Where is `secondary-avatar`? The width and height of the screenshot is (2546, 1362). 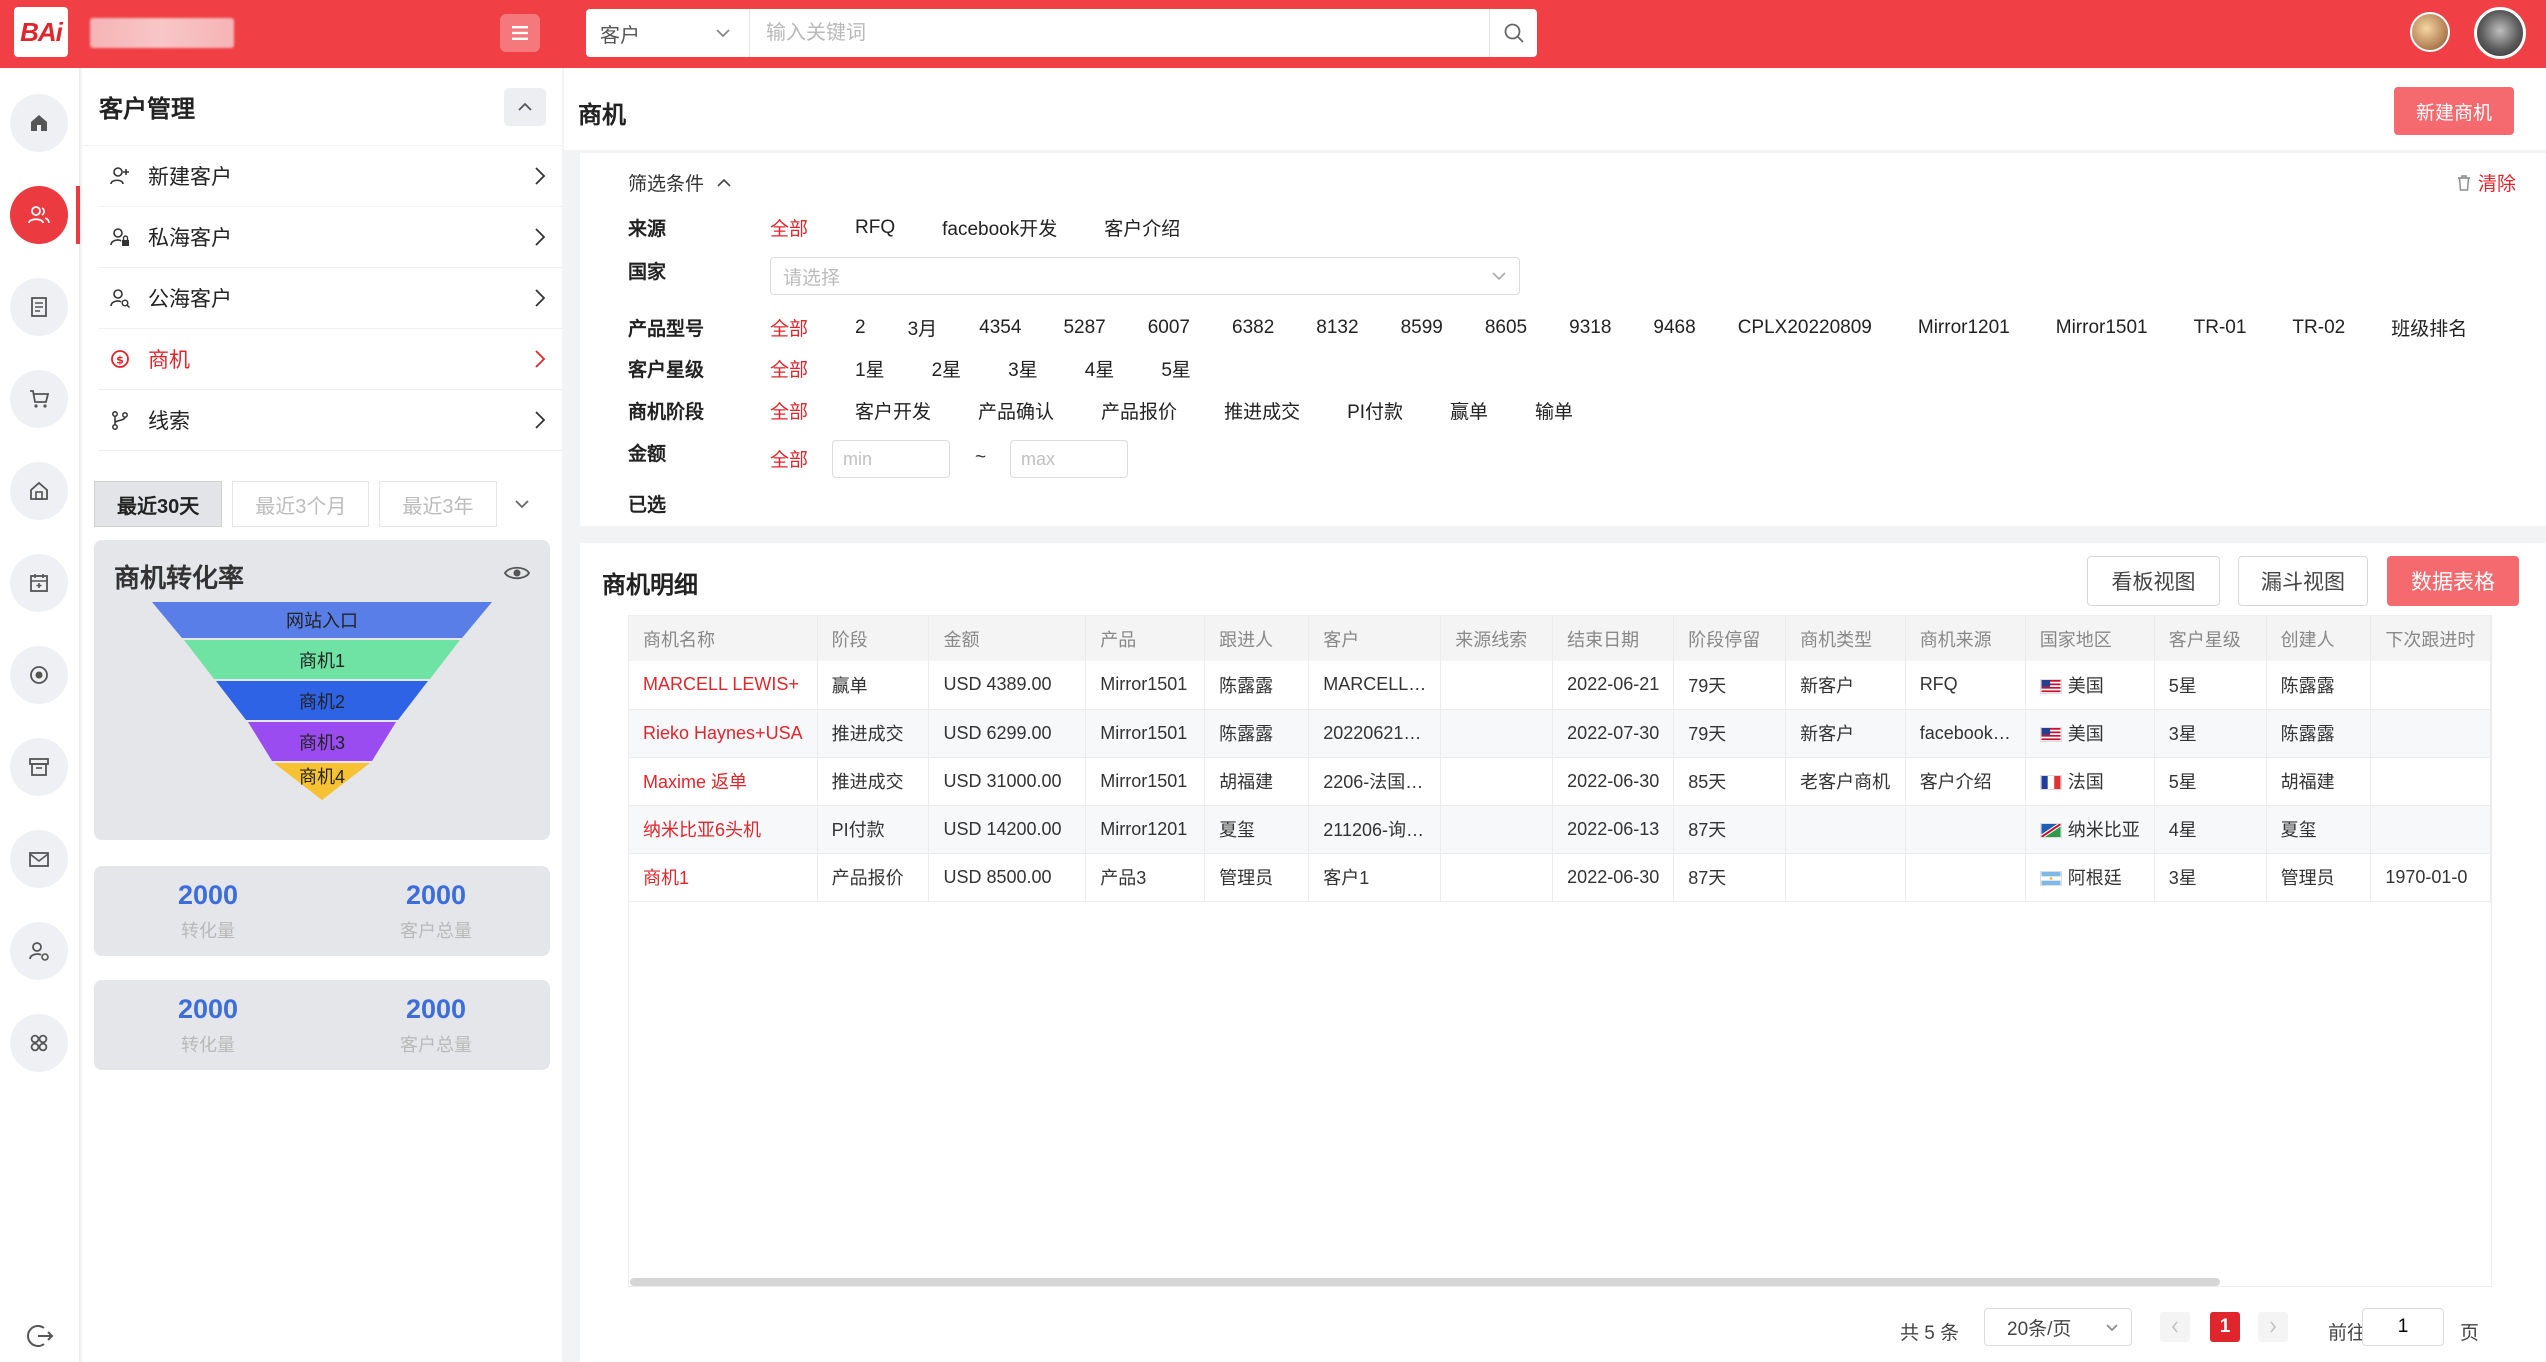
secondary-avatar is located at coordinates (2430, 32).